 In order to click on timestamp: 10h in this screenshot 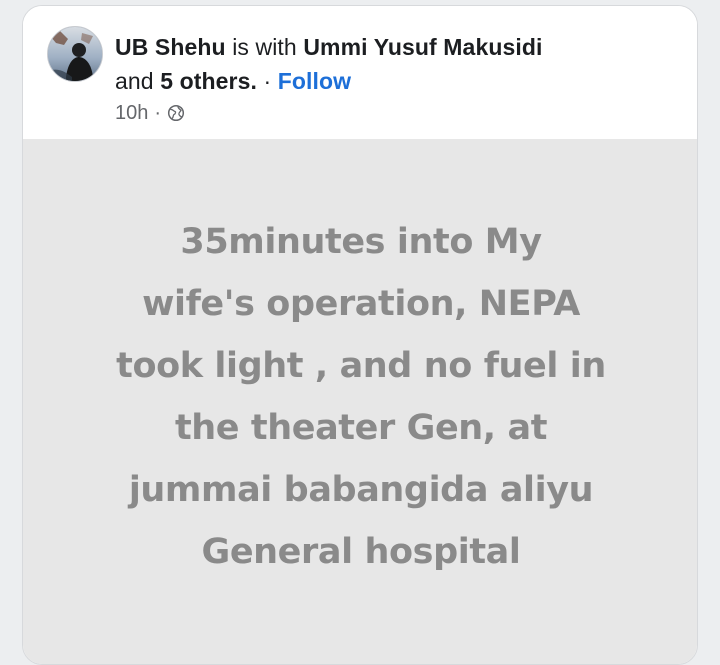, I will do `click(131, 113)`.